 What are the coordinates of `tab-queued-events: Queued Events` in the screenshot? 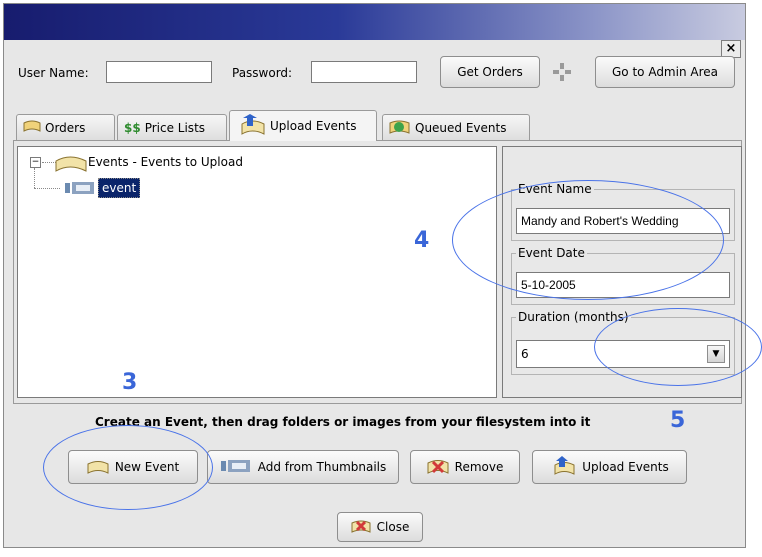 It's located at (456, 127).